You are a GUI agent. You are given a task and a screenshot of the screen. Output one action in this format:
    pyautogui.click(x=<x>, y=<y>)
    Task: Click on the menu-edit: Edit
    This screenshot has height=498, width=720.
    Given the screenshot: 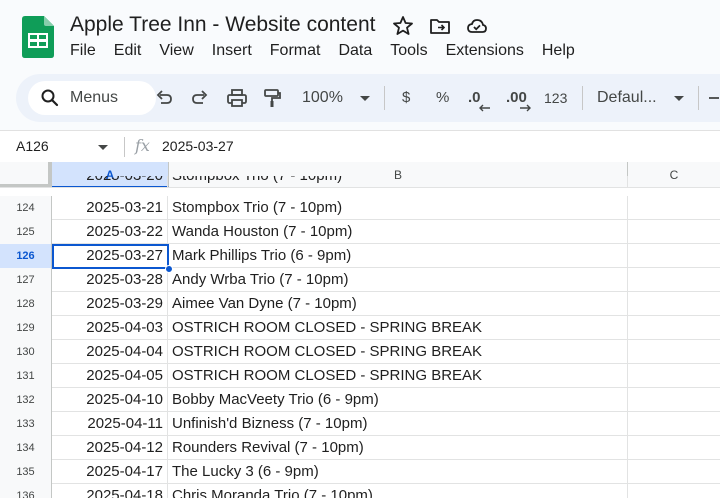 What is the action you would take?
    pyautogui.click(x=128, y=51)
    